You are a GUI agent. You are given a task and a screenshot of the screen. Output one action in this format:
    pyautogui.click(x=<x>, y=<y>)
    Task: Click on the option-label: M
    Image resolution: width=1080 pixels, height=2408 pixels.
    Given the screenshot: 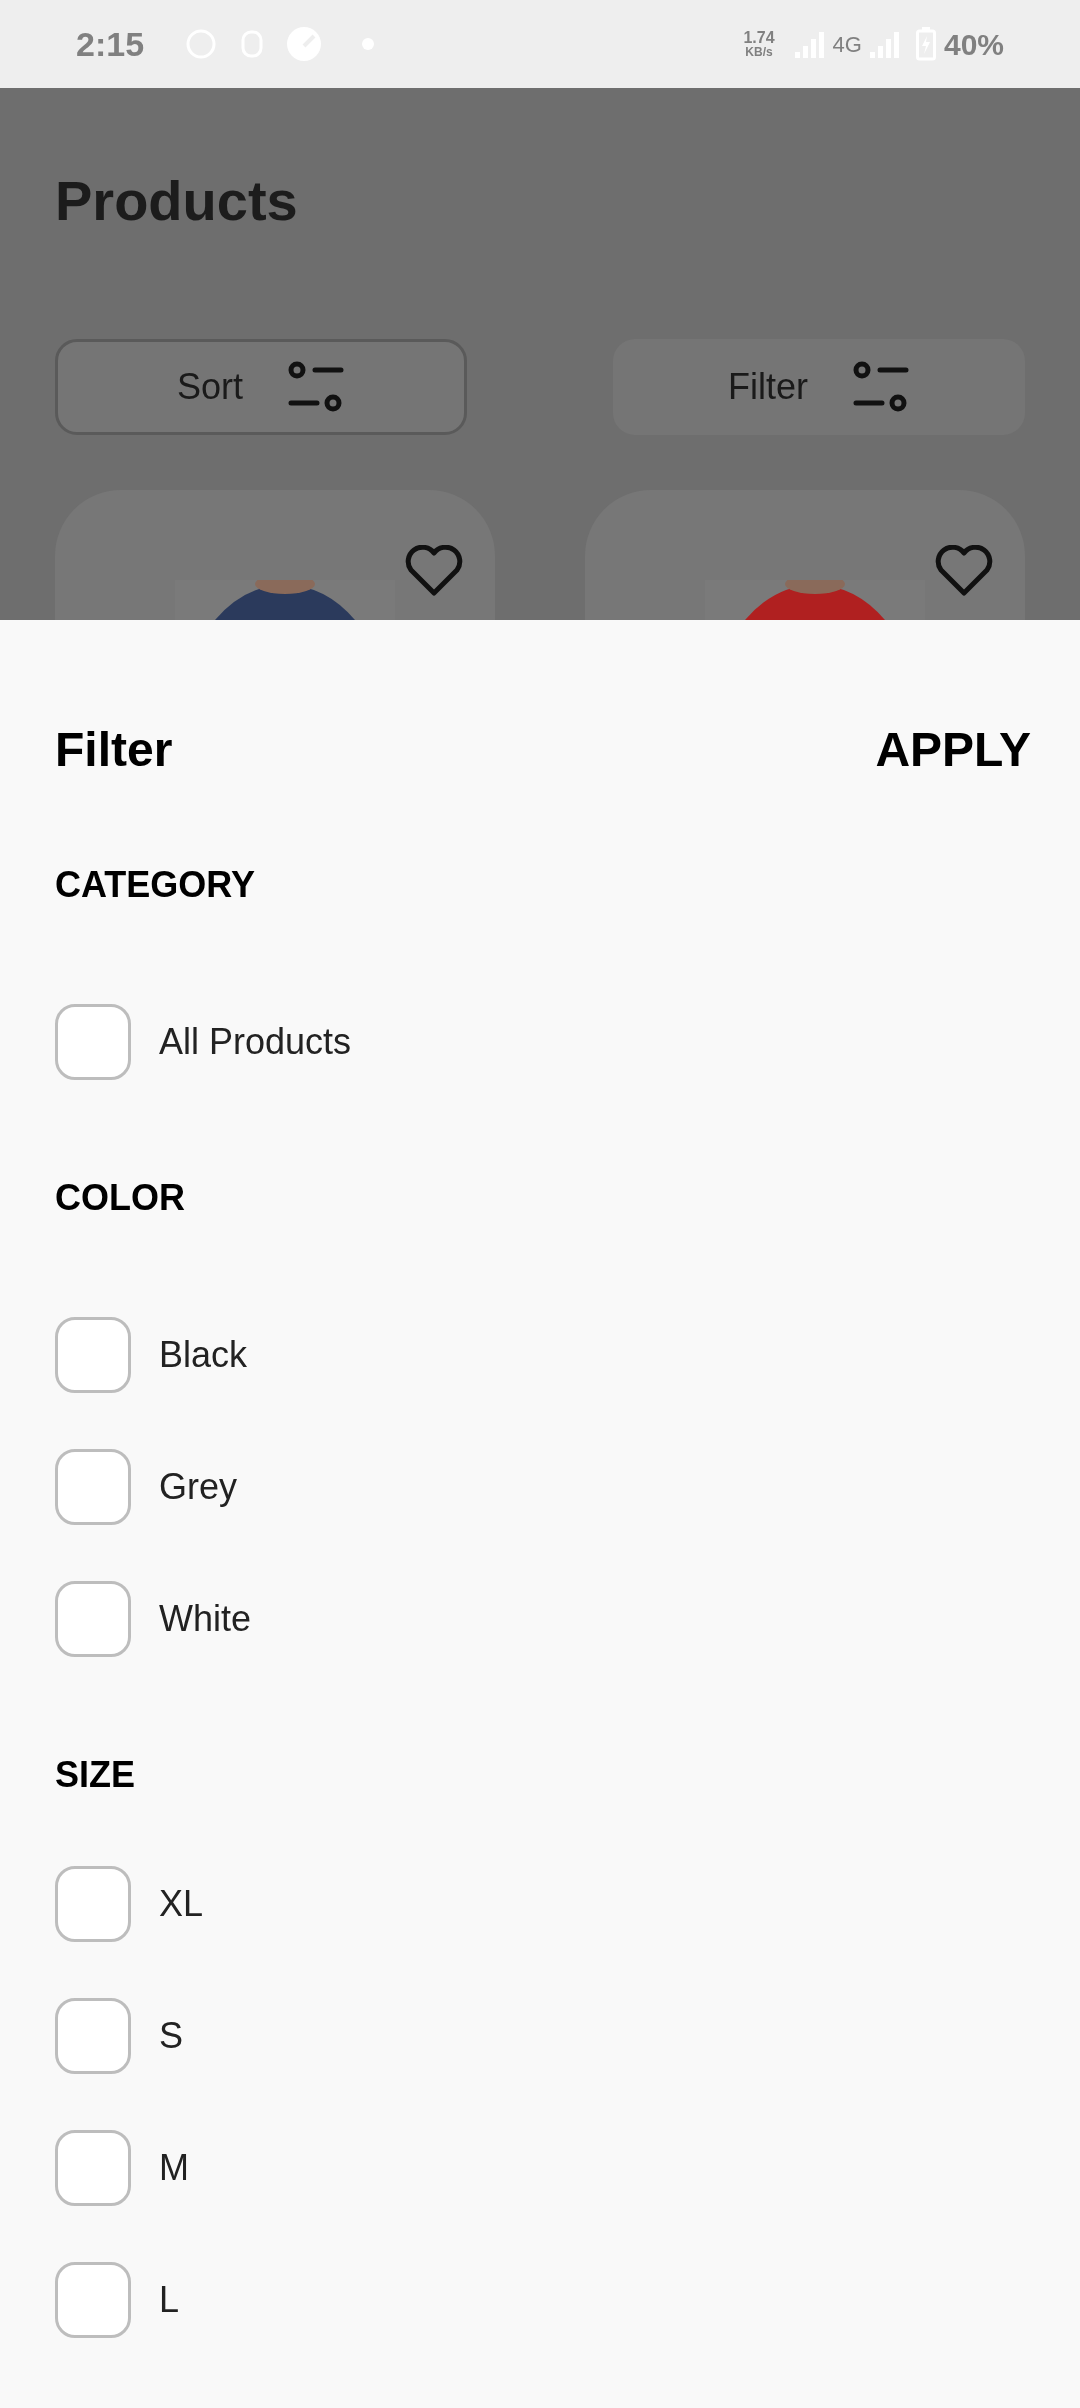 What is the action you would take?
    pyautogui.click(x=174, y=2168)
    